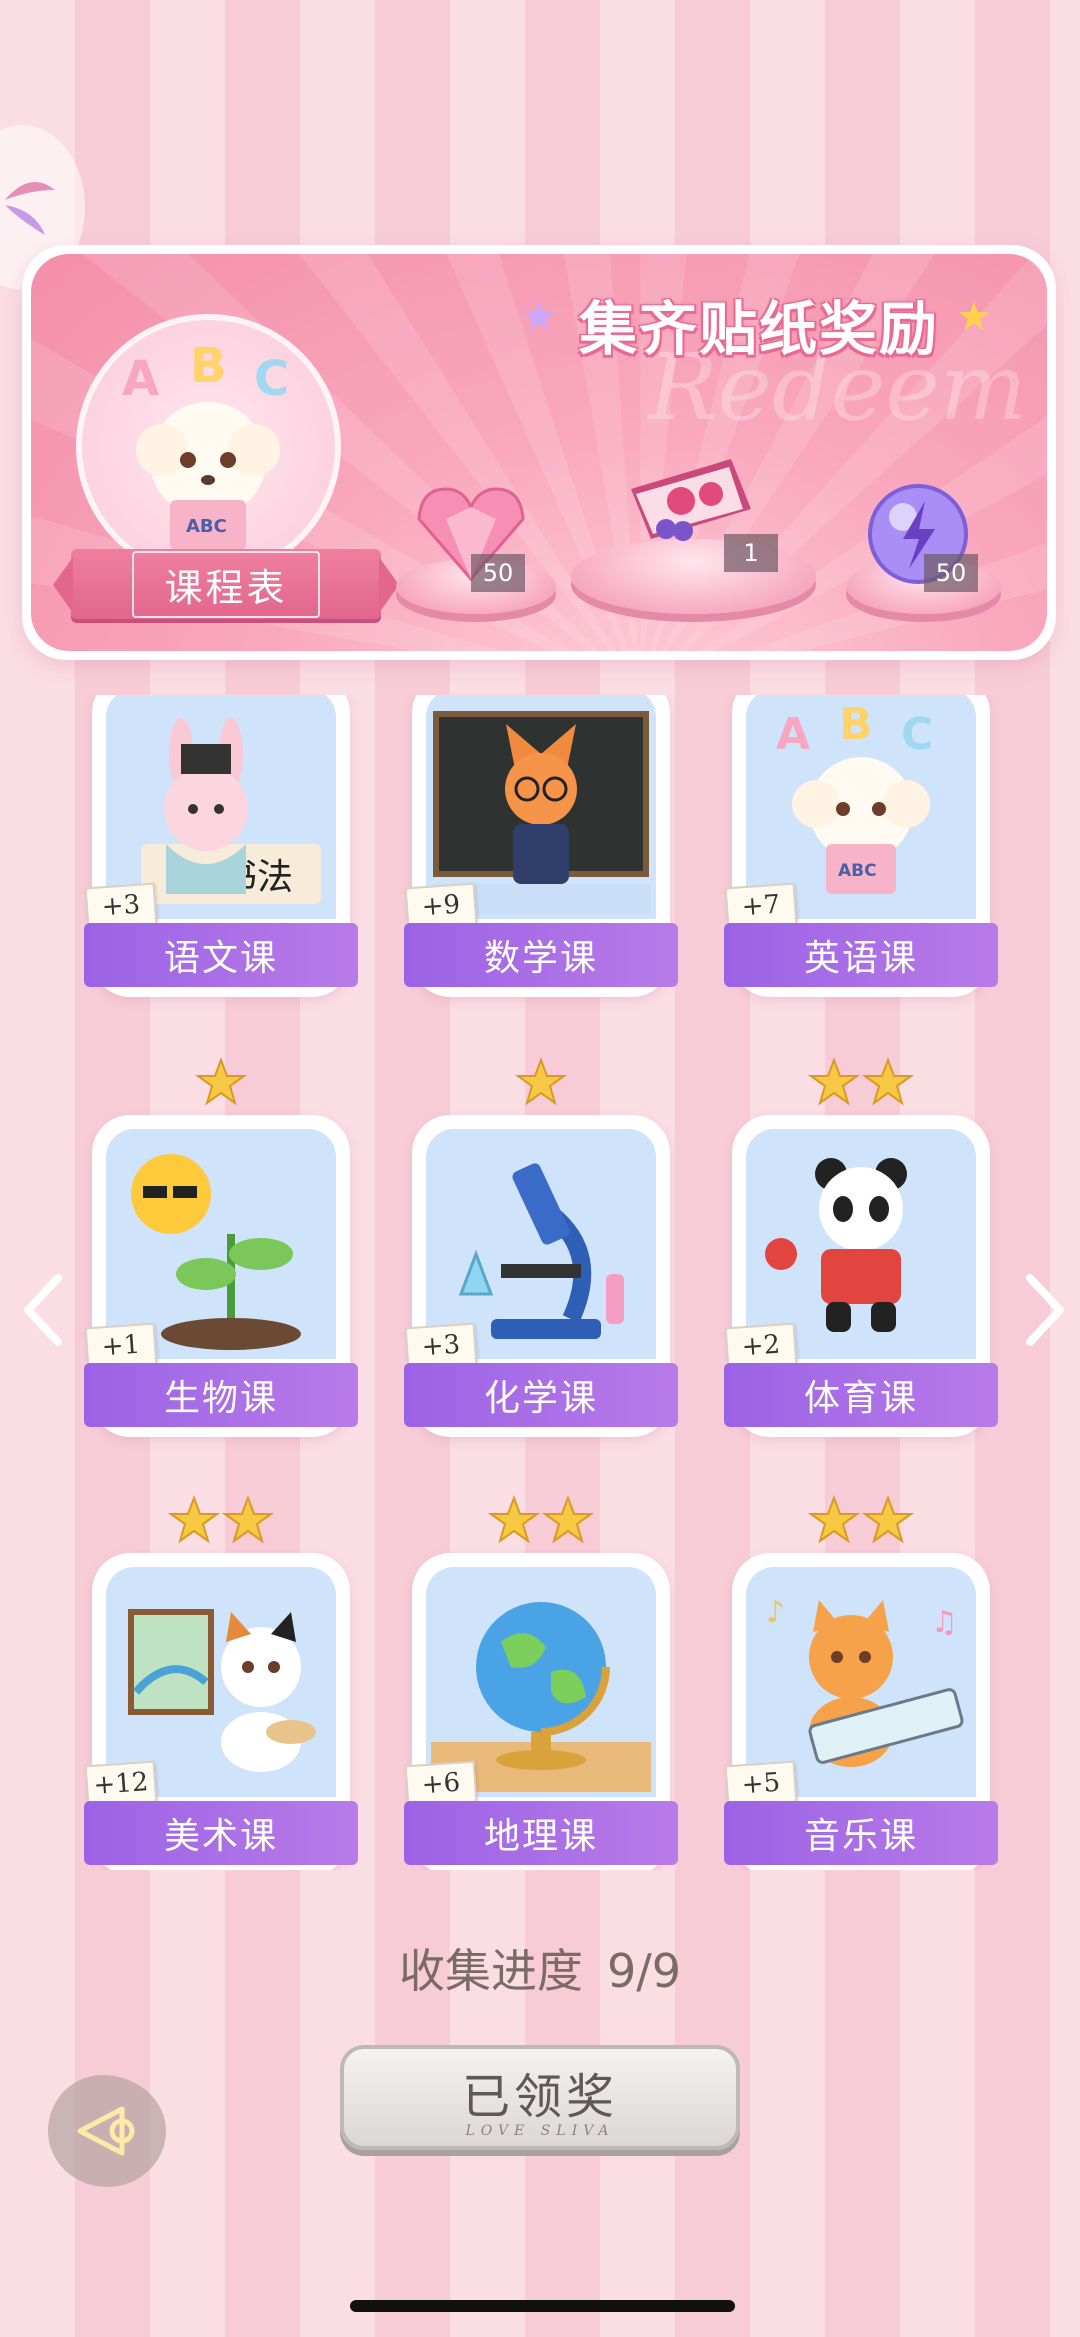 This screenshot has width=1080, height=2337. I want to click on subject-label: 生物课, so click(221, 1395).